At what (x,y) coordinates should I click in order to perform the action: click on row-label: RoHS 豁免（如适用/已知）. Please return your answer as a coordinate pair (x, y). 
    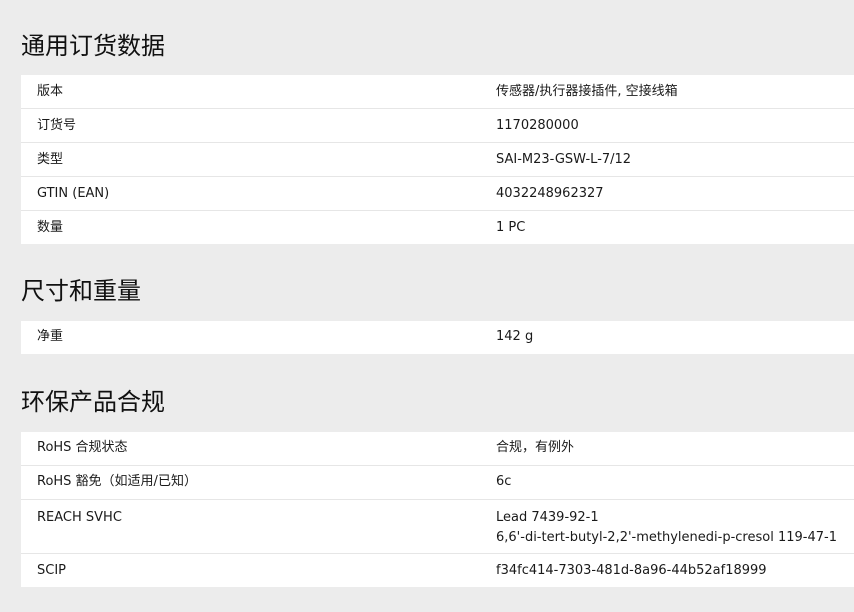
    Looking at the image, I should click on (117, 481).